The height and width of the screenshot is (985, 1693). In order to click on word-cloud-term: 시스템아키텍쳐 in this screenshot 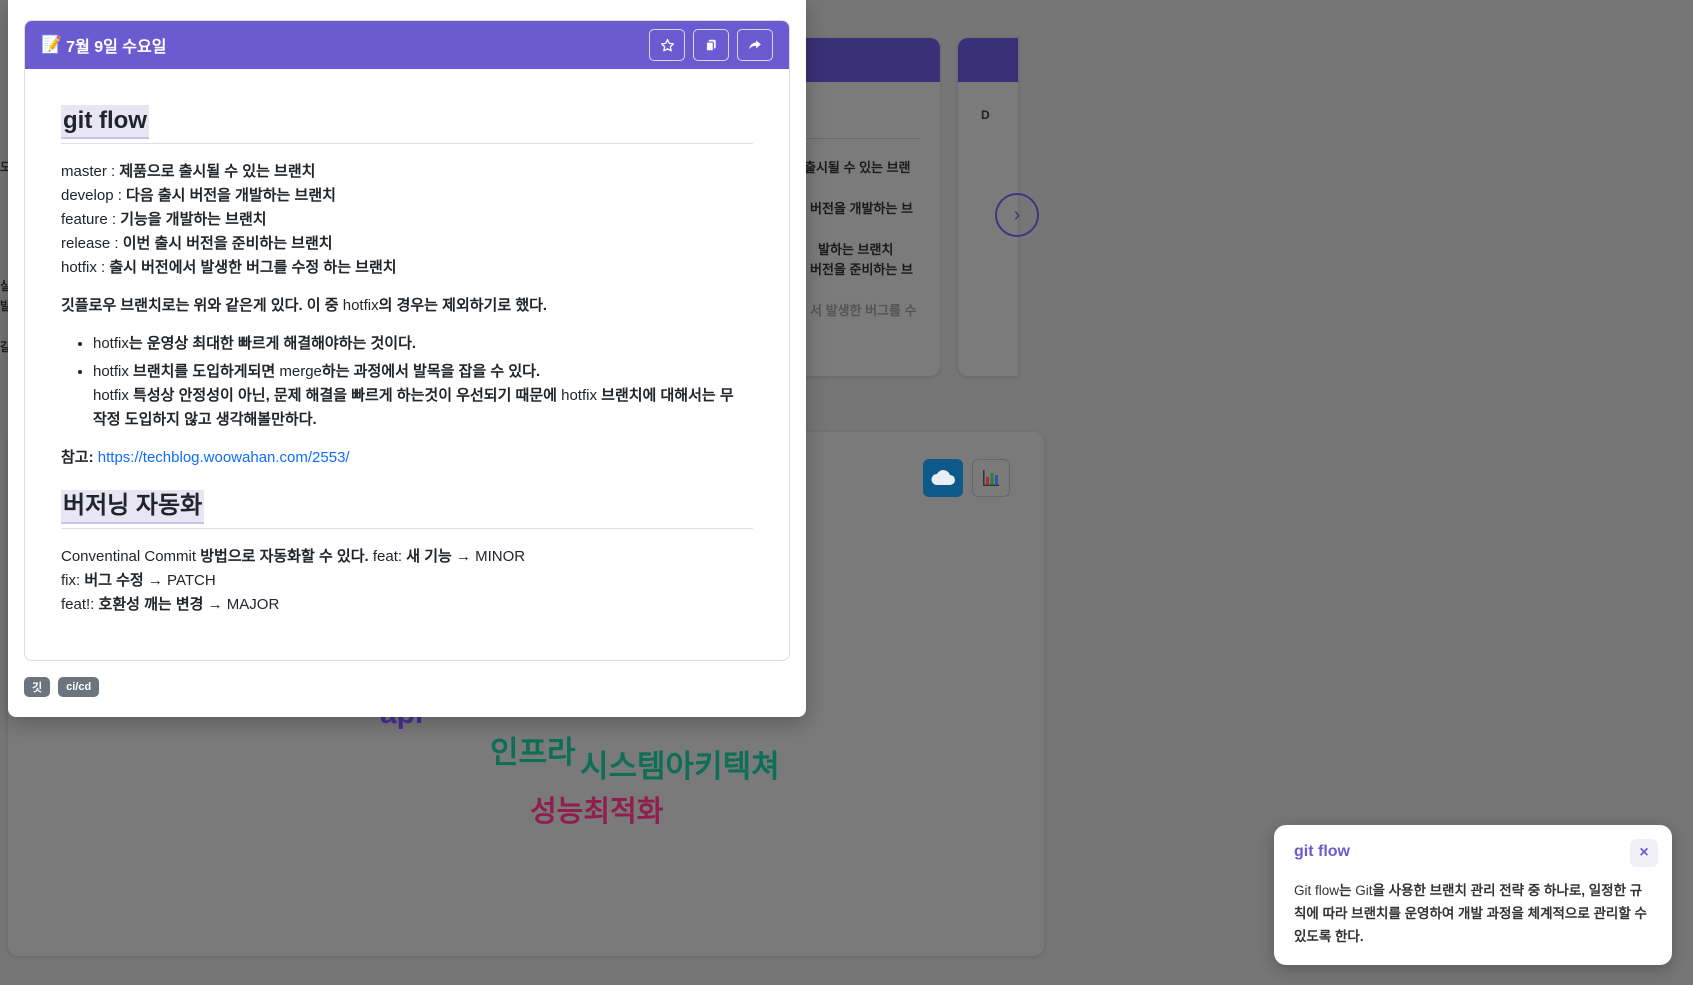, I will do `click(680, 763)`.